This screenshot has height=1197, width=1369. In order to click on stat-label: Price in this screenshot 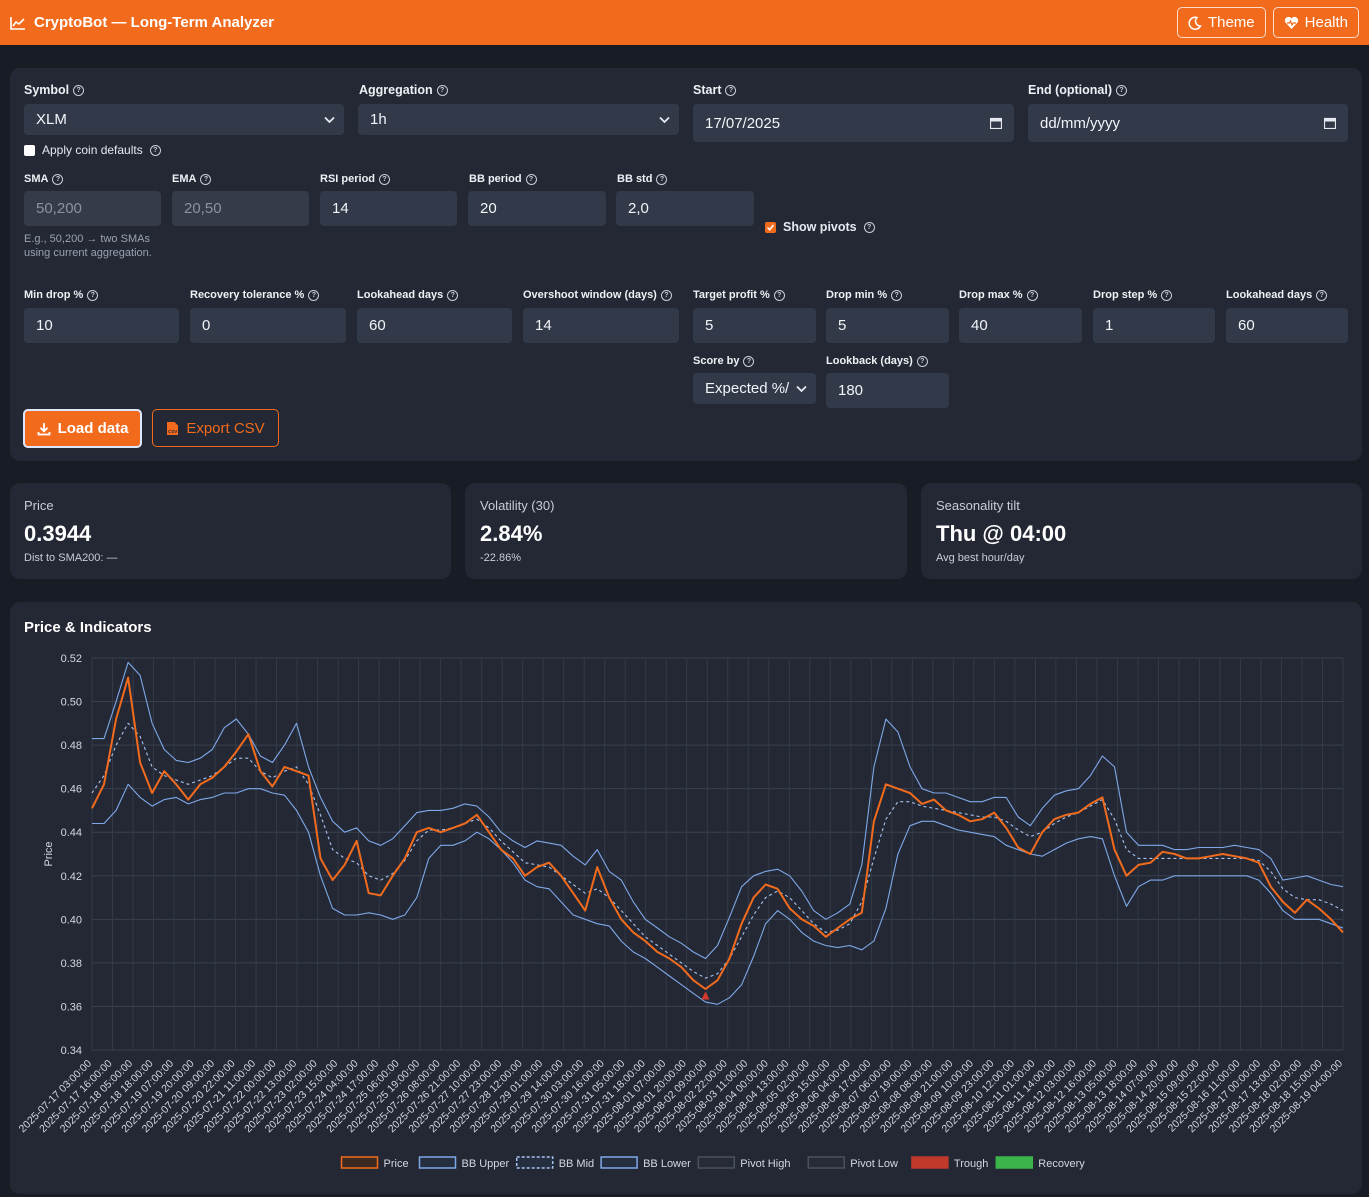, I will do `click(39, 505)`.